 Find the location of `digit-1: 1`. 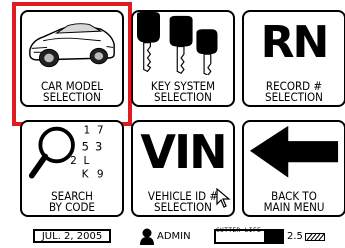

digit-1: 1 is located at coordinates (86, 130).